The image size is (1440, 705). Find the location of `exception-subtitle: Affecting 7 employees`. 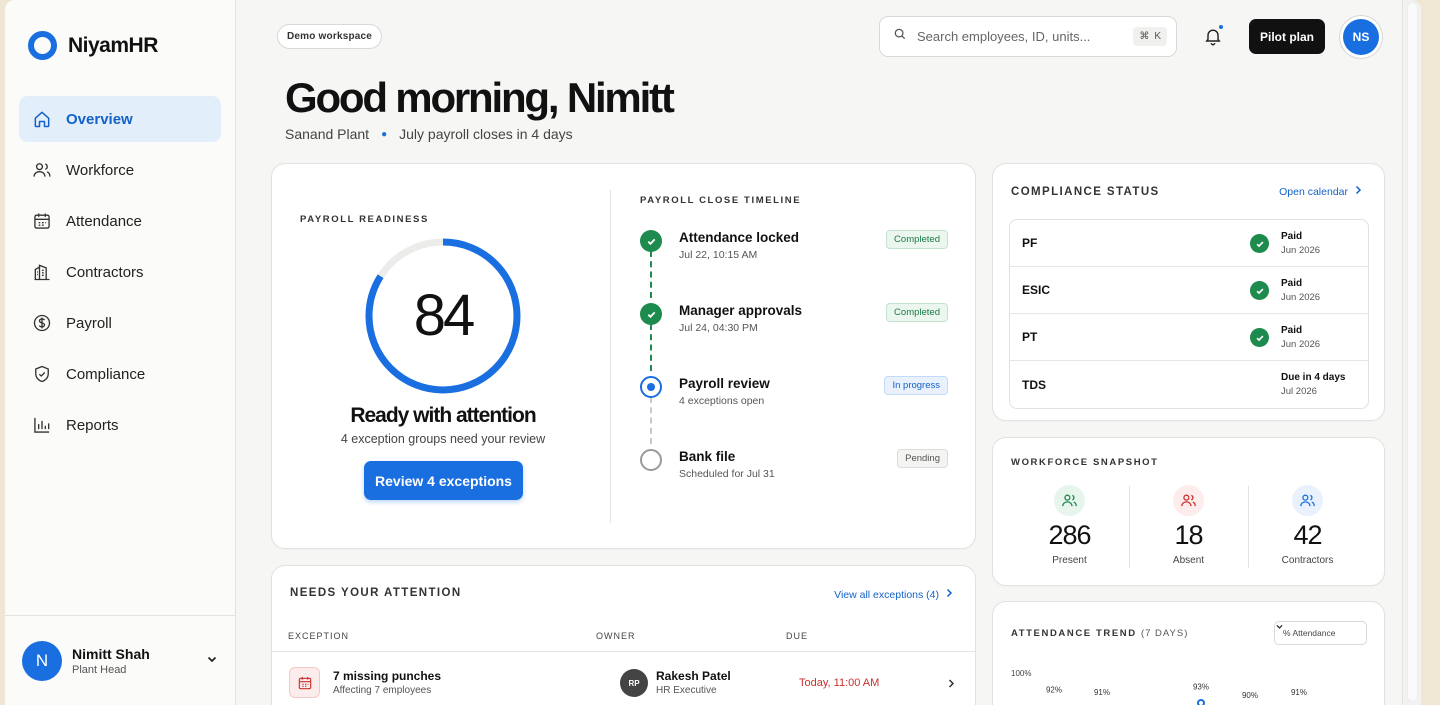

exception-subtitle: Affecting 7 employees is located at coordinates (382, 690).